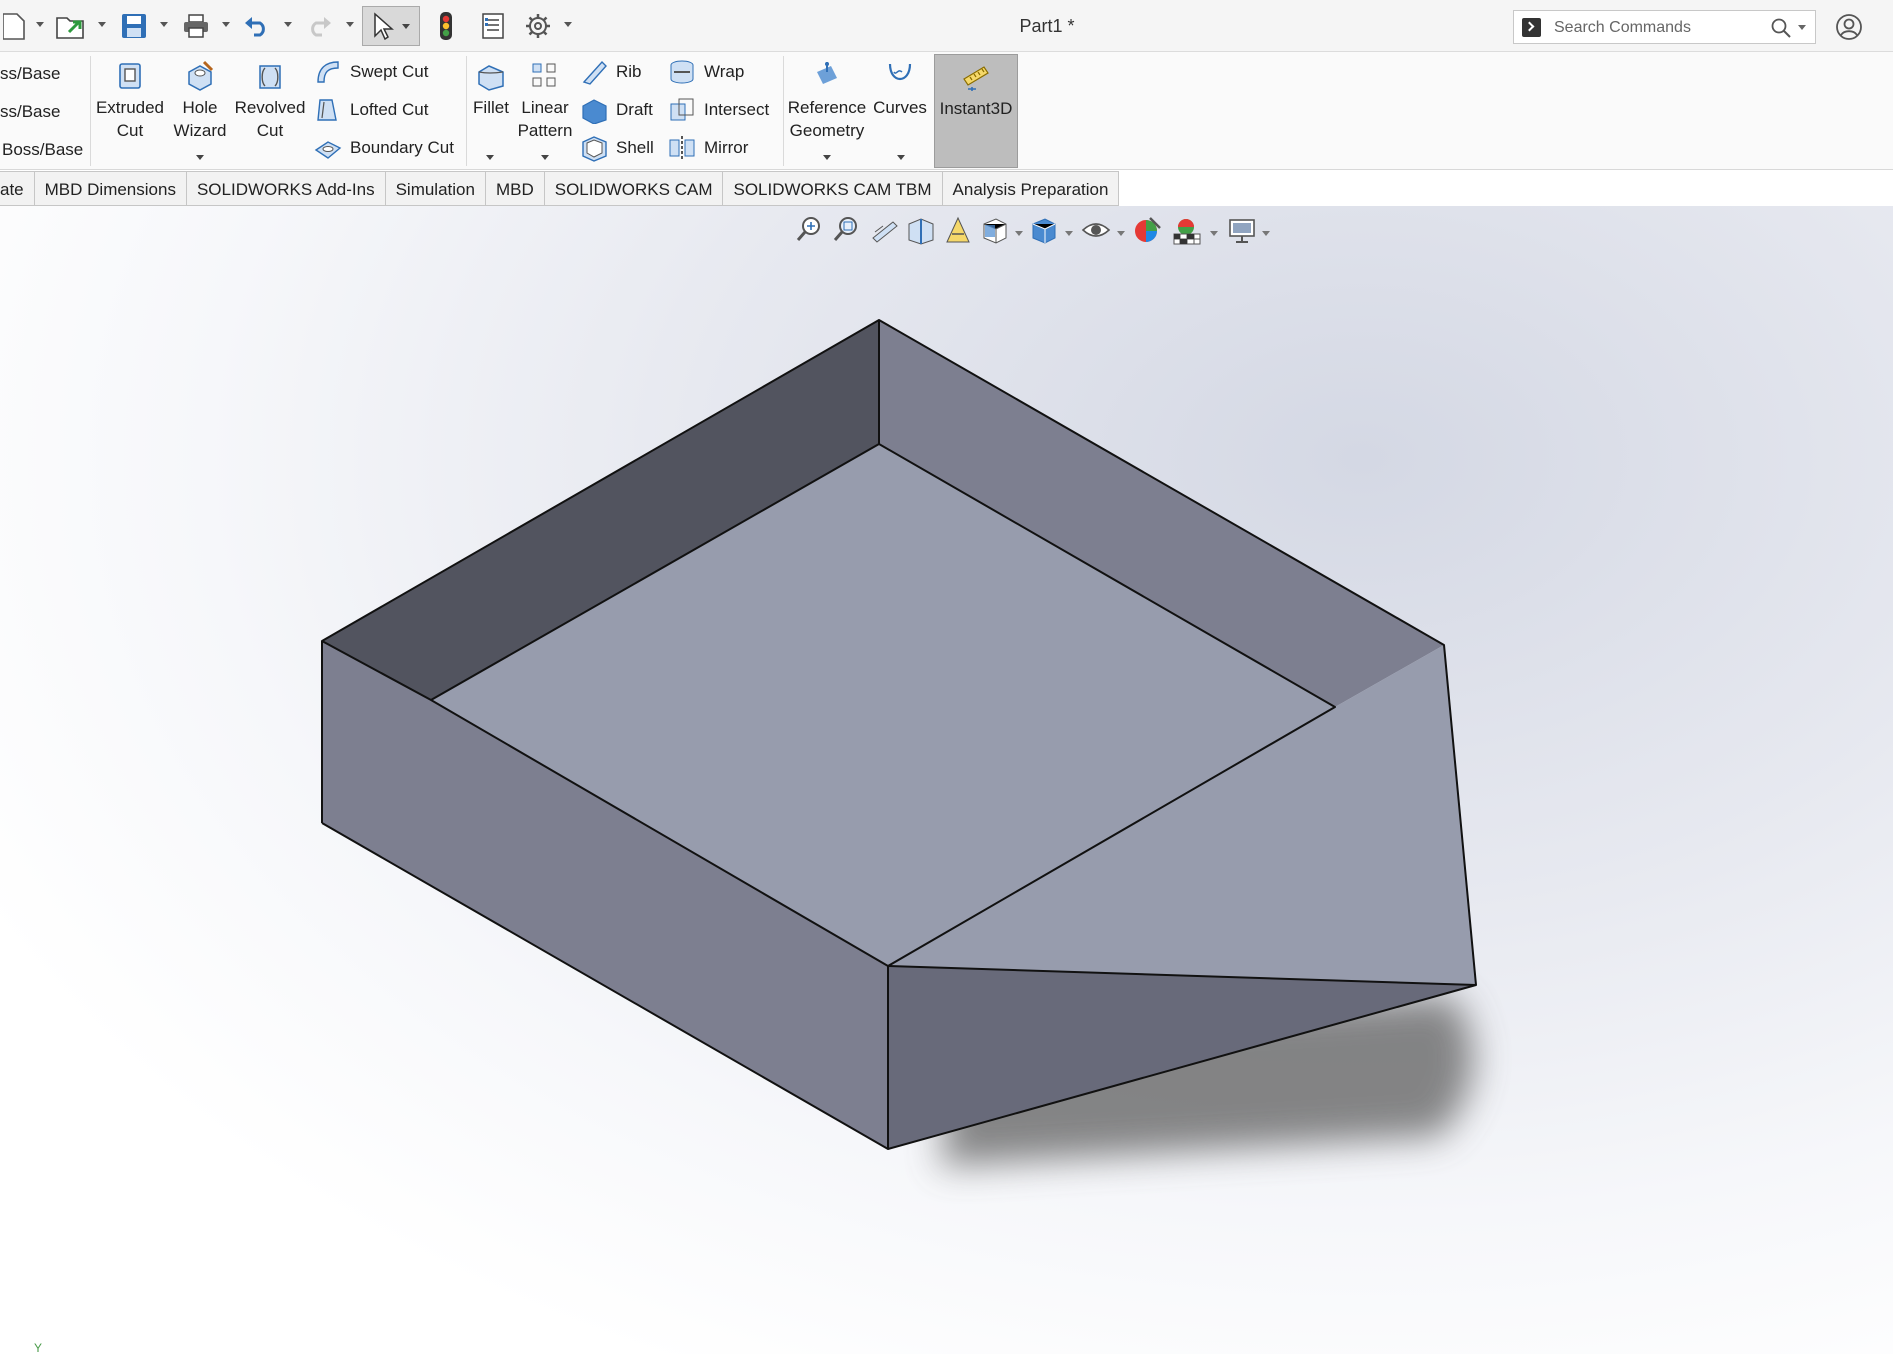 This screenshot has height=1354, width=1893. I want to click on linear-pattern-button: Linear Pattern, so click(545, 101).